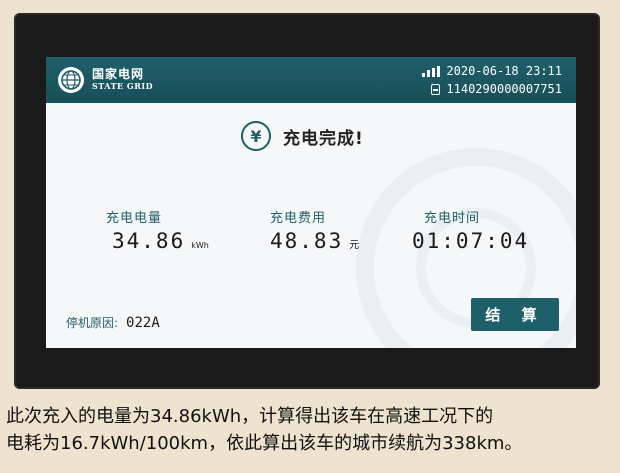 The width and height of the screenshot is (620, 473). Describe the element at coordinates (504, 89) in the screenshot. I see `card-number: 1140290000007751` at that location.